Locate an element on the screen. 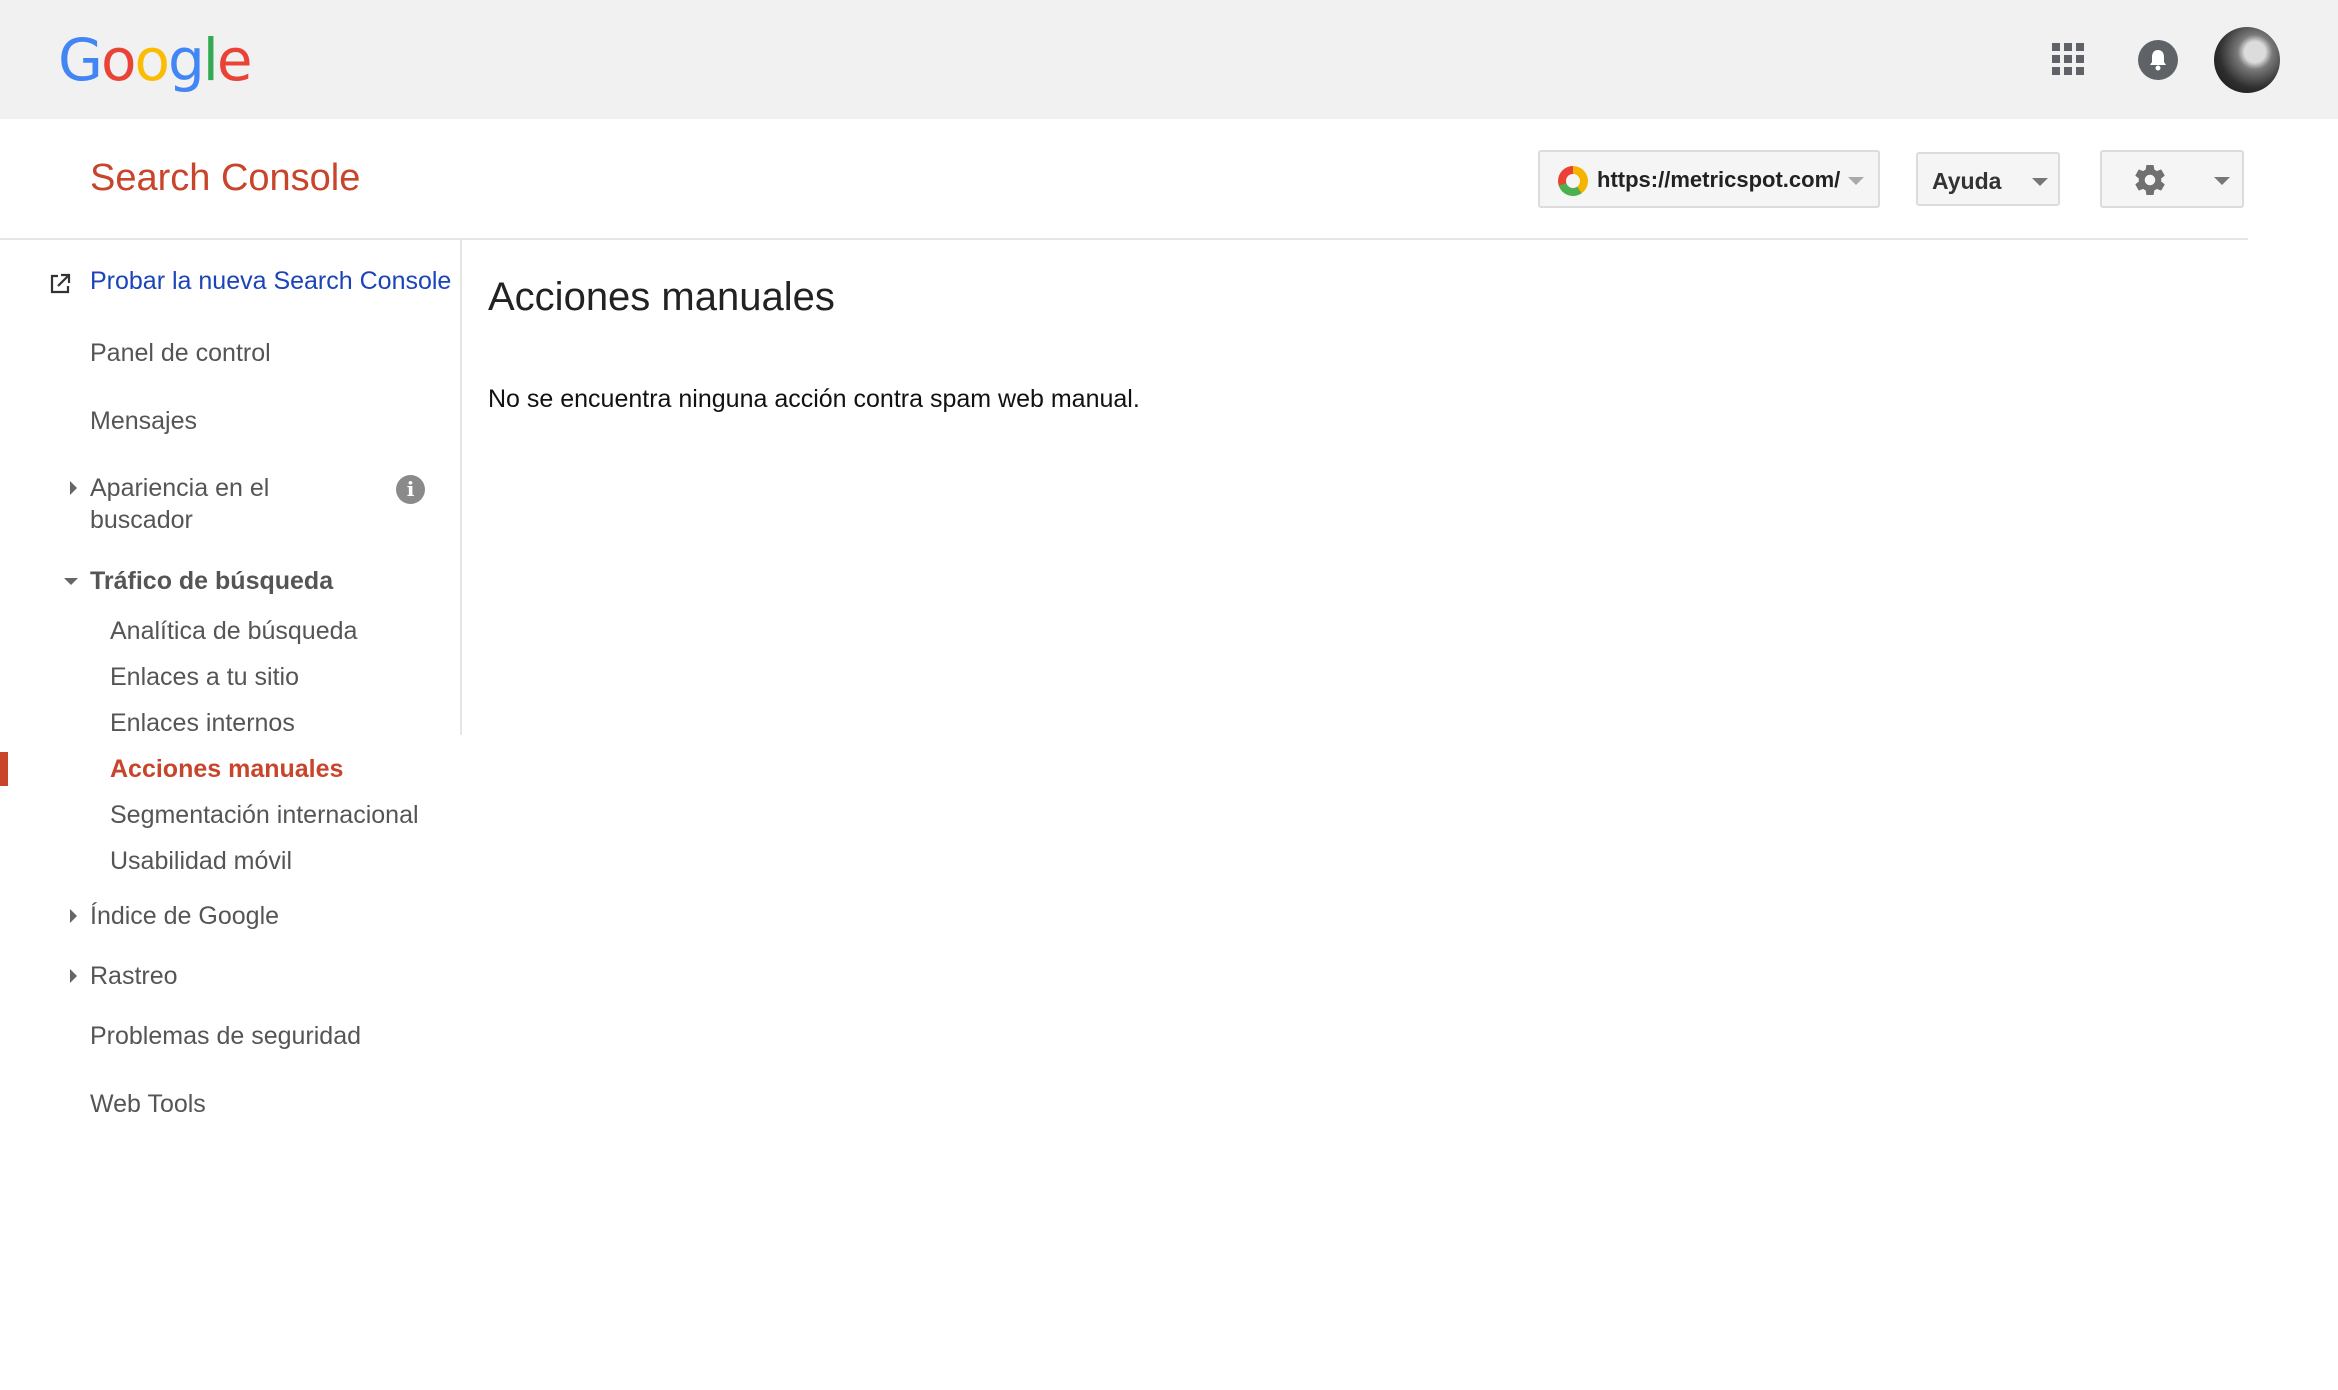  apps-grid-icon is located at coordinates (2068, 59).